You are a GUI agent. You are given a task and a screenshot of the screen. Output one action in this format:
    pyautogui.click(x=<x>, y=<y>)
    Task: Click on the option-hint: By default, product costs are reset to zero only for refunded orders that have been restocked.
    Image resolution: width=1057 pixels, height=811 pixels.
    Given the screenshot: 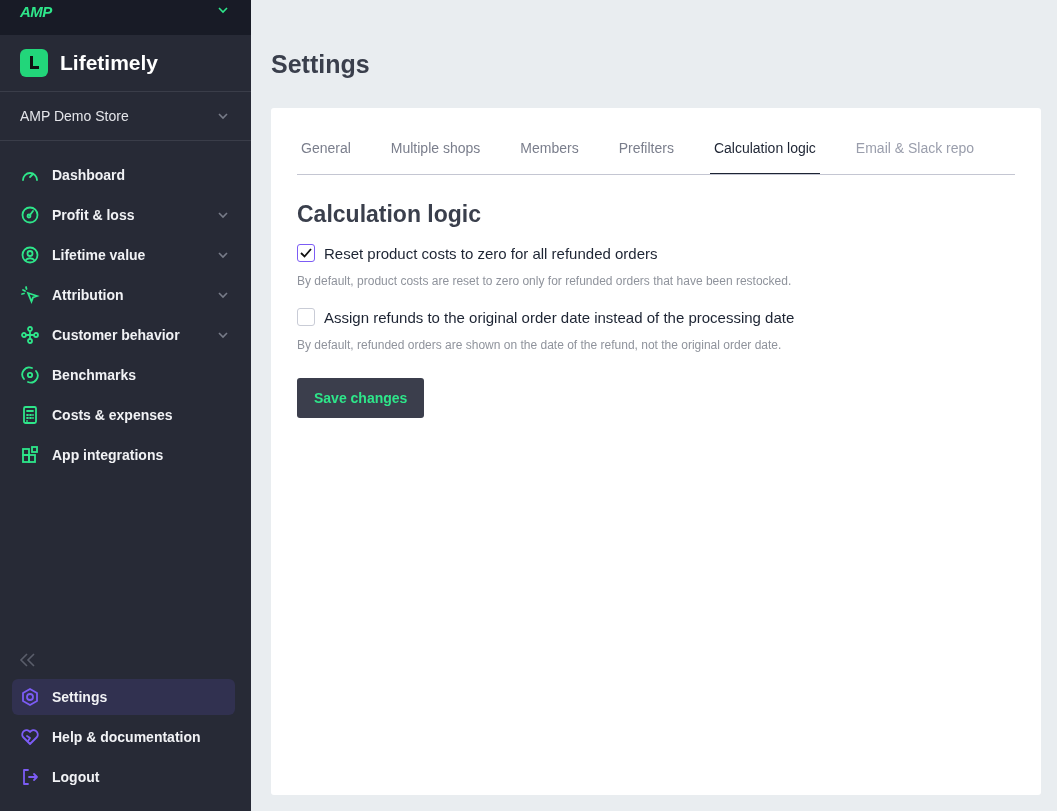 What is the action you would take?
    pyautogui.click(x=545, y=281)
    